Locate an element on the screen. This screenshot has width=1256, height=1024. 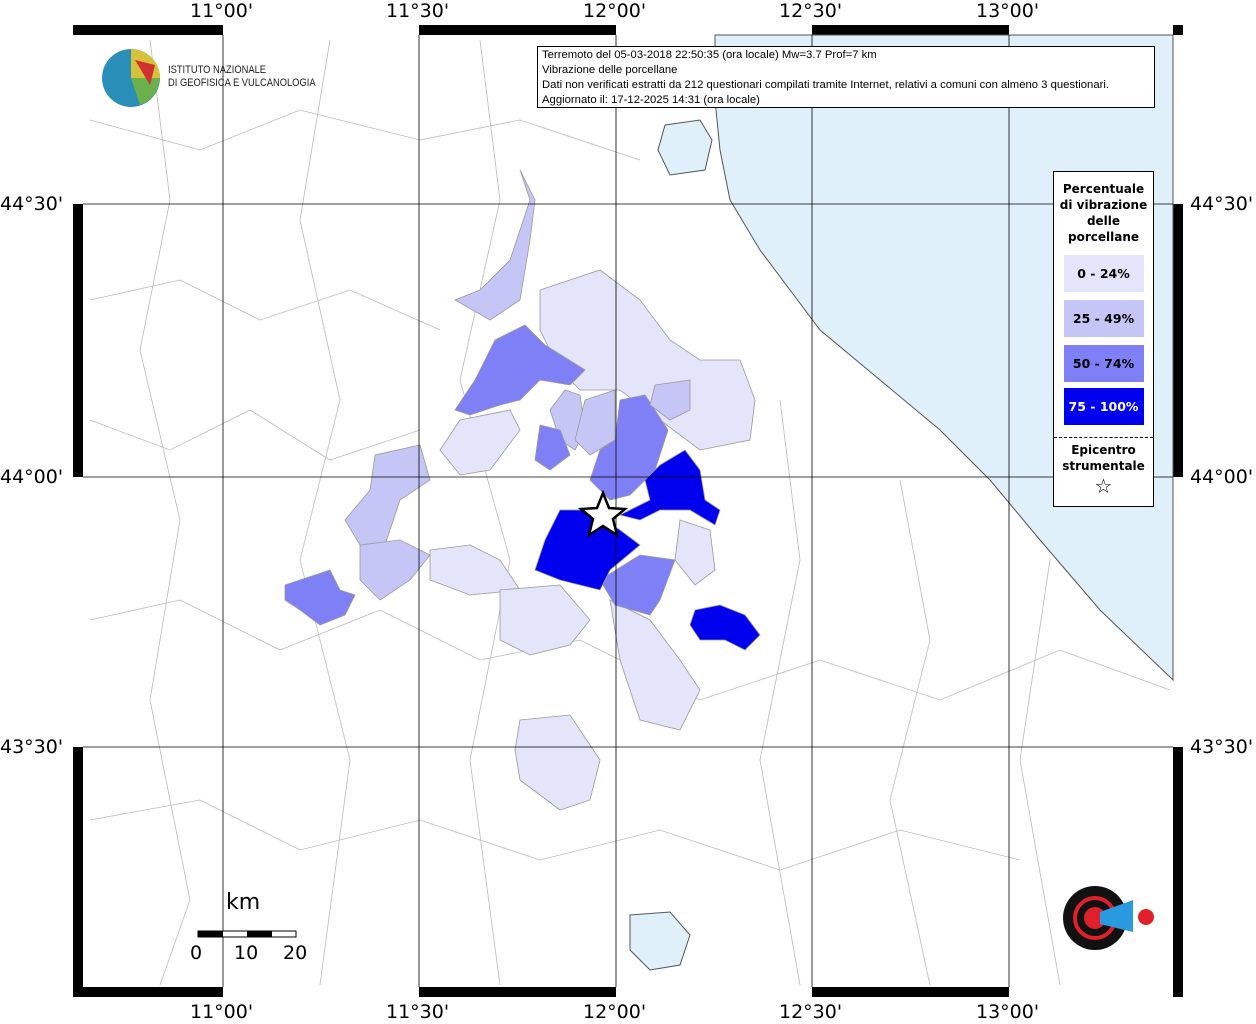
lon-label-bottom: 11°30' is located at coordinates (418, 1012).